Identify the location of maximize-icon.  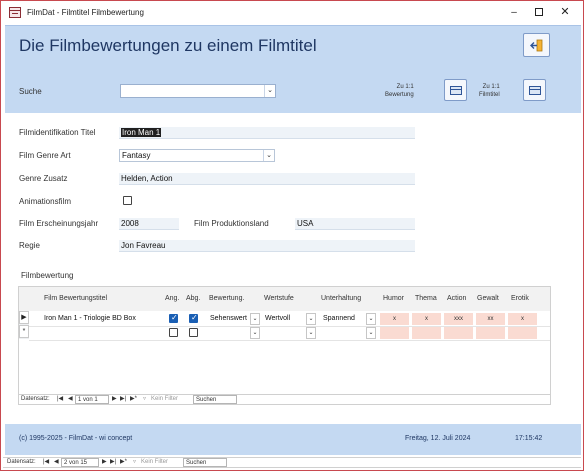
(539, 12).